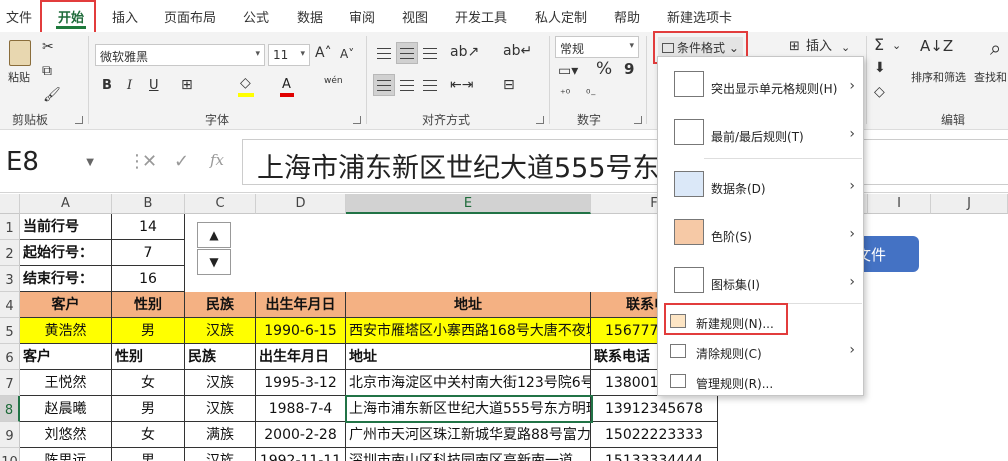 The height and width of the screenshot is (461, 1008). Describe the element at coordinates (760, 133) in the screenshot. I see `menu-item-top-bottom: 最前/最后规则(T) ›` at that location.